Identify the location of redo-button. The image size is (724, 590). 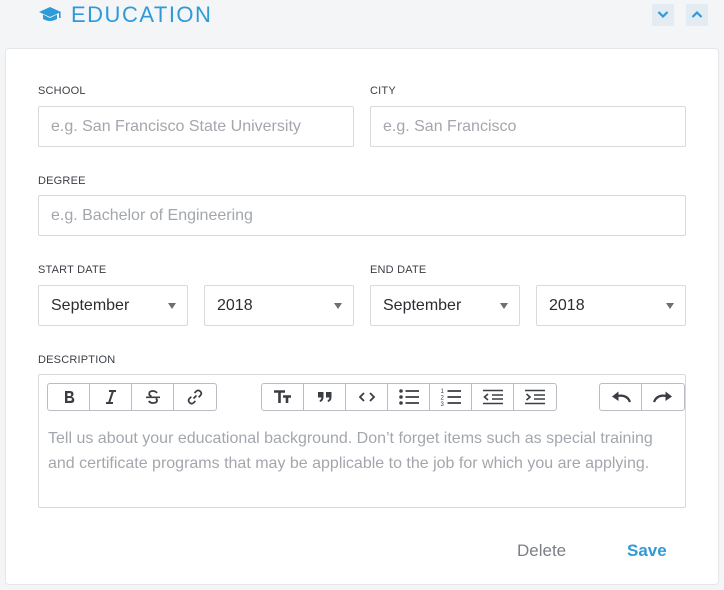
(663, 397).